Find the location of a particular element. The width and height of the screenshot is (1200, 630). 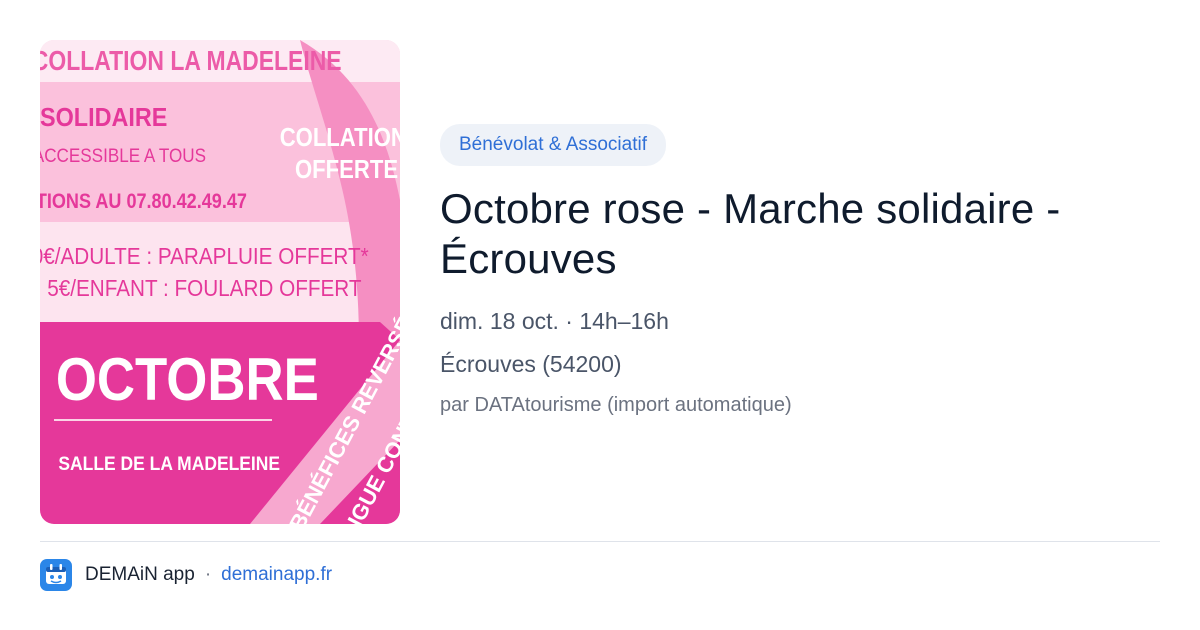

event-title-line-2: Écrouves is located at coordinates (528, 258).